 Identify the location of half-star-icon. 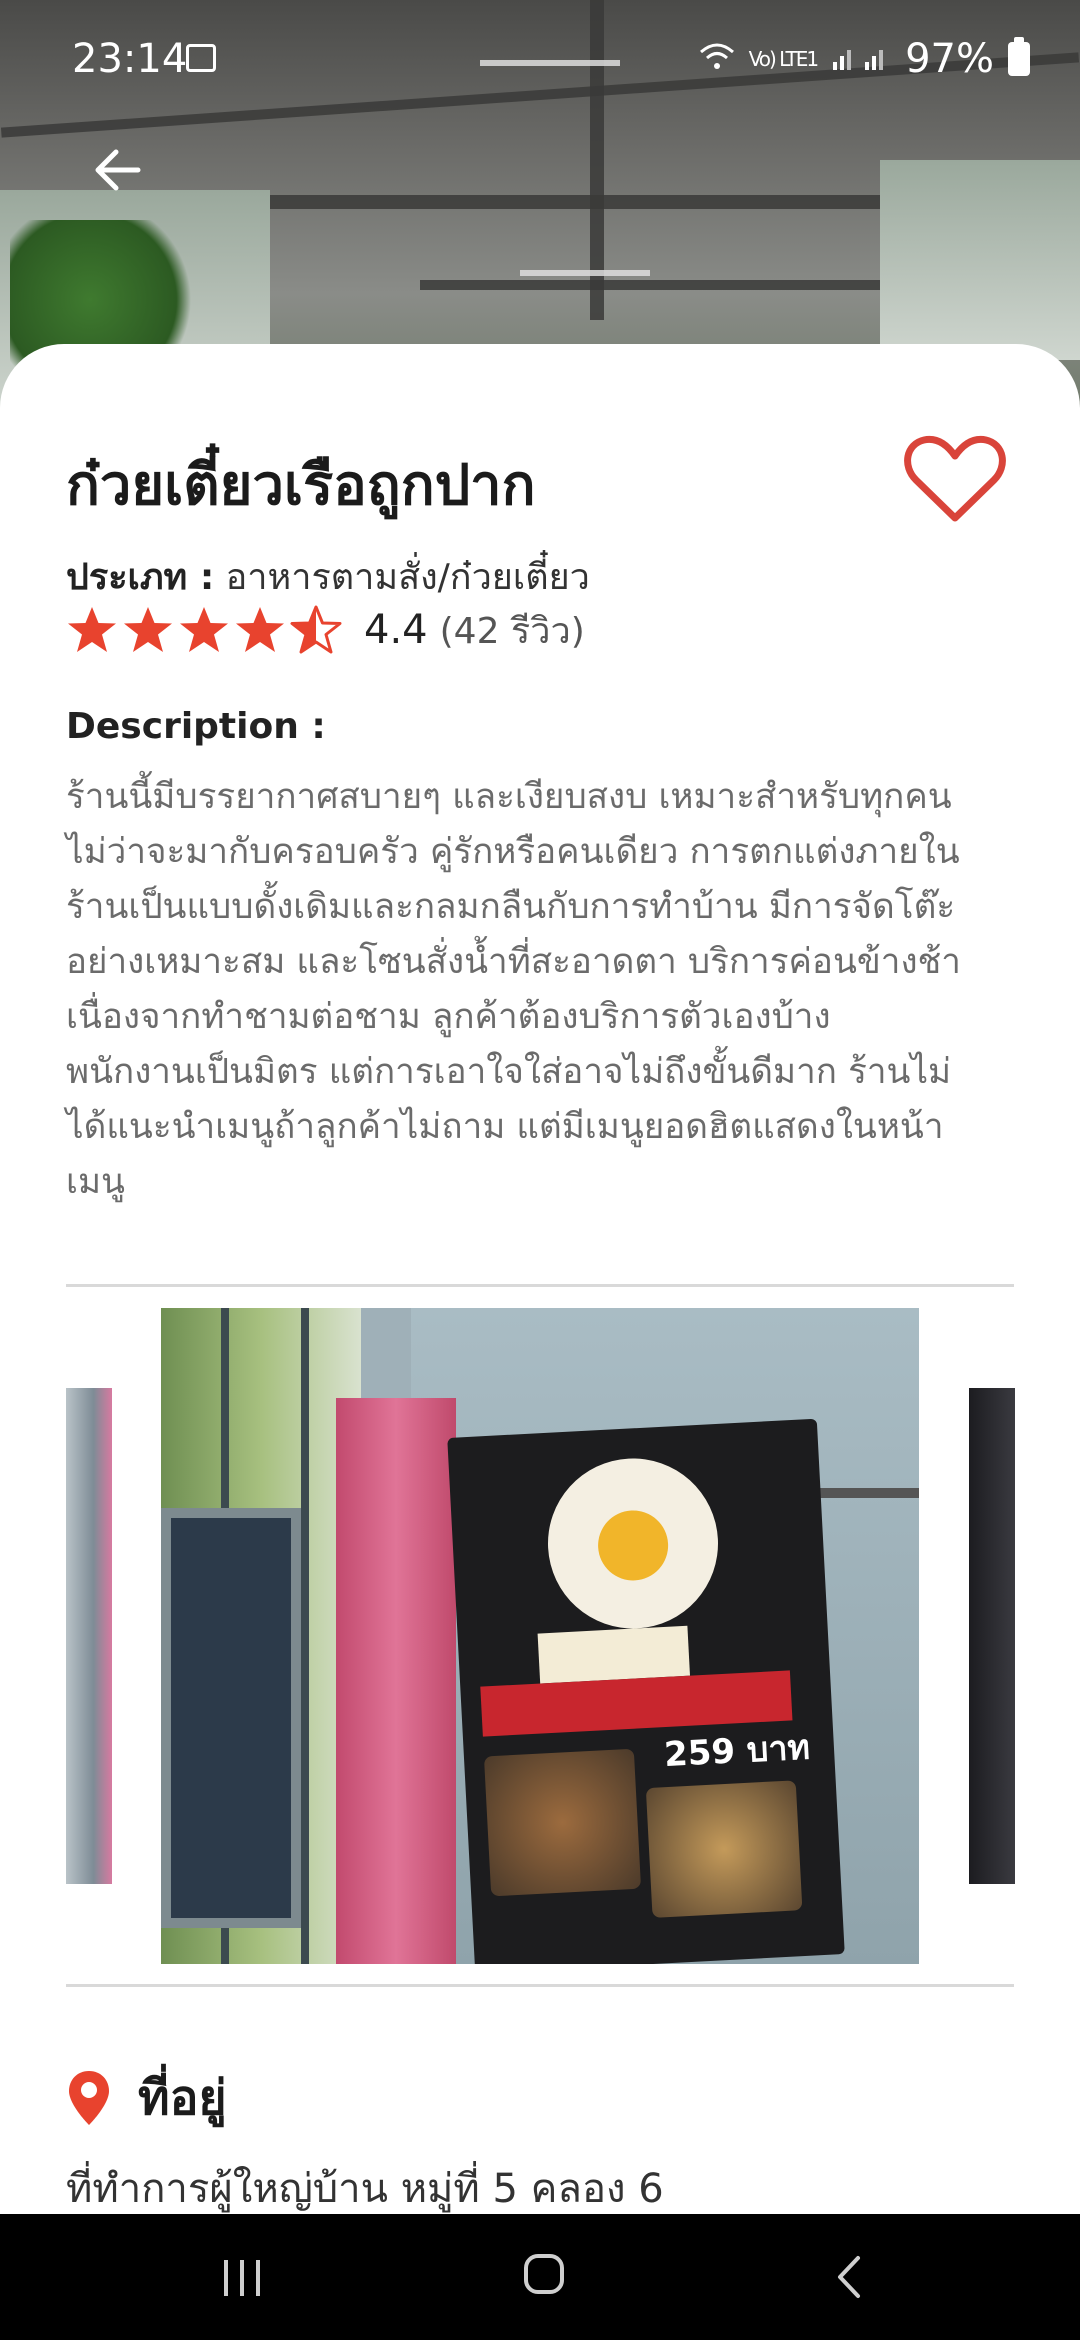
(316, 629).